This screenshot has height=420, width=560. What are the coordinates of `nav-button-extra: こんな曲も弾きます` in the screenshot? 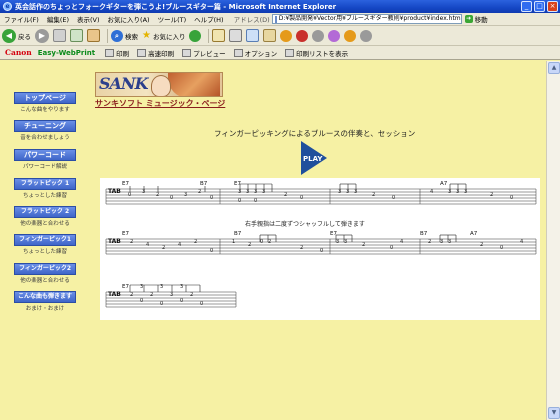 It's located at (45, 297).